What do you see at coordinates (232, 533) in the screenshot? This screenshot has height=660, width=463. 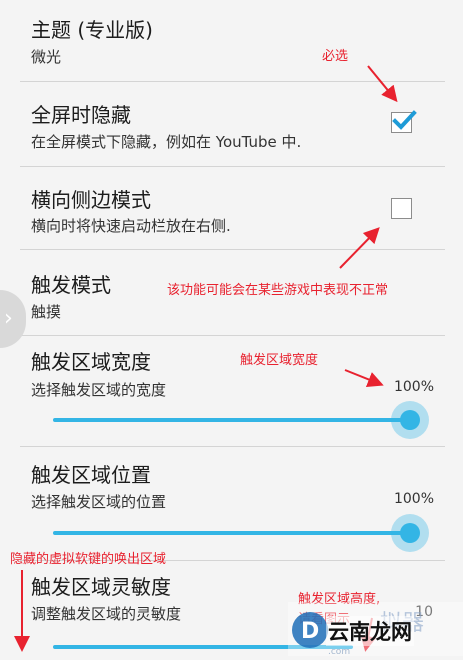 I see `trigger-position-slider-track` at bounding box center [232, 533].